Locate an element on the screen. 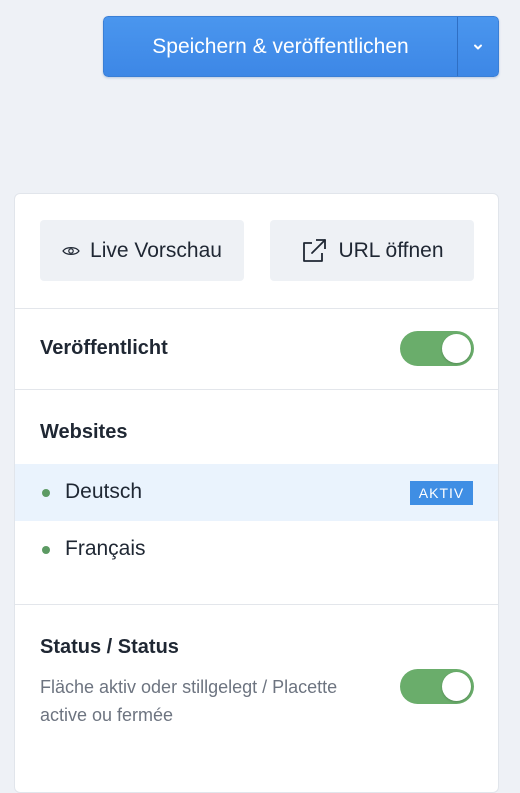  chevron-down-icon is located at coordinates (478, 46).